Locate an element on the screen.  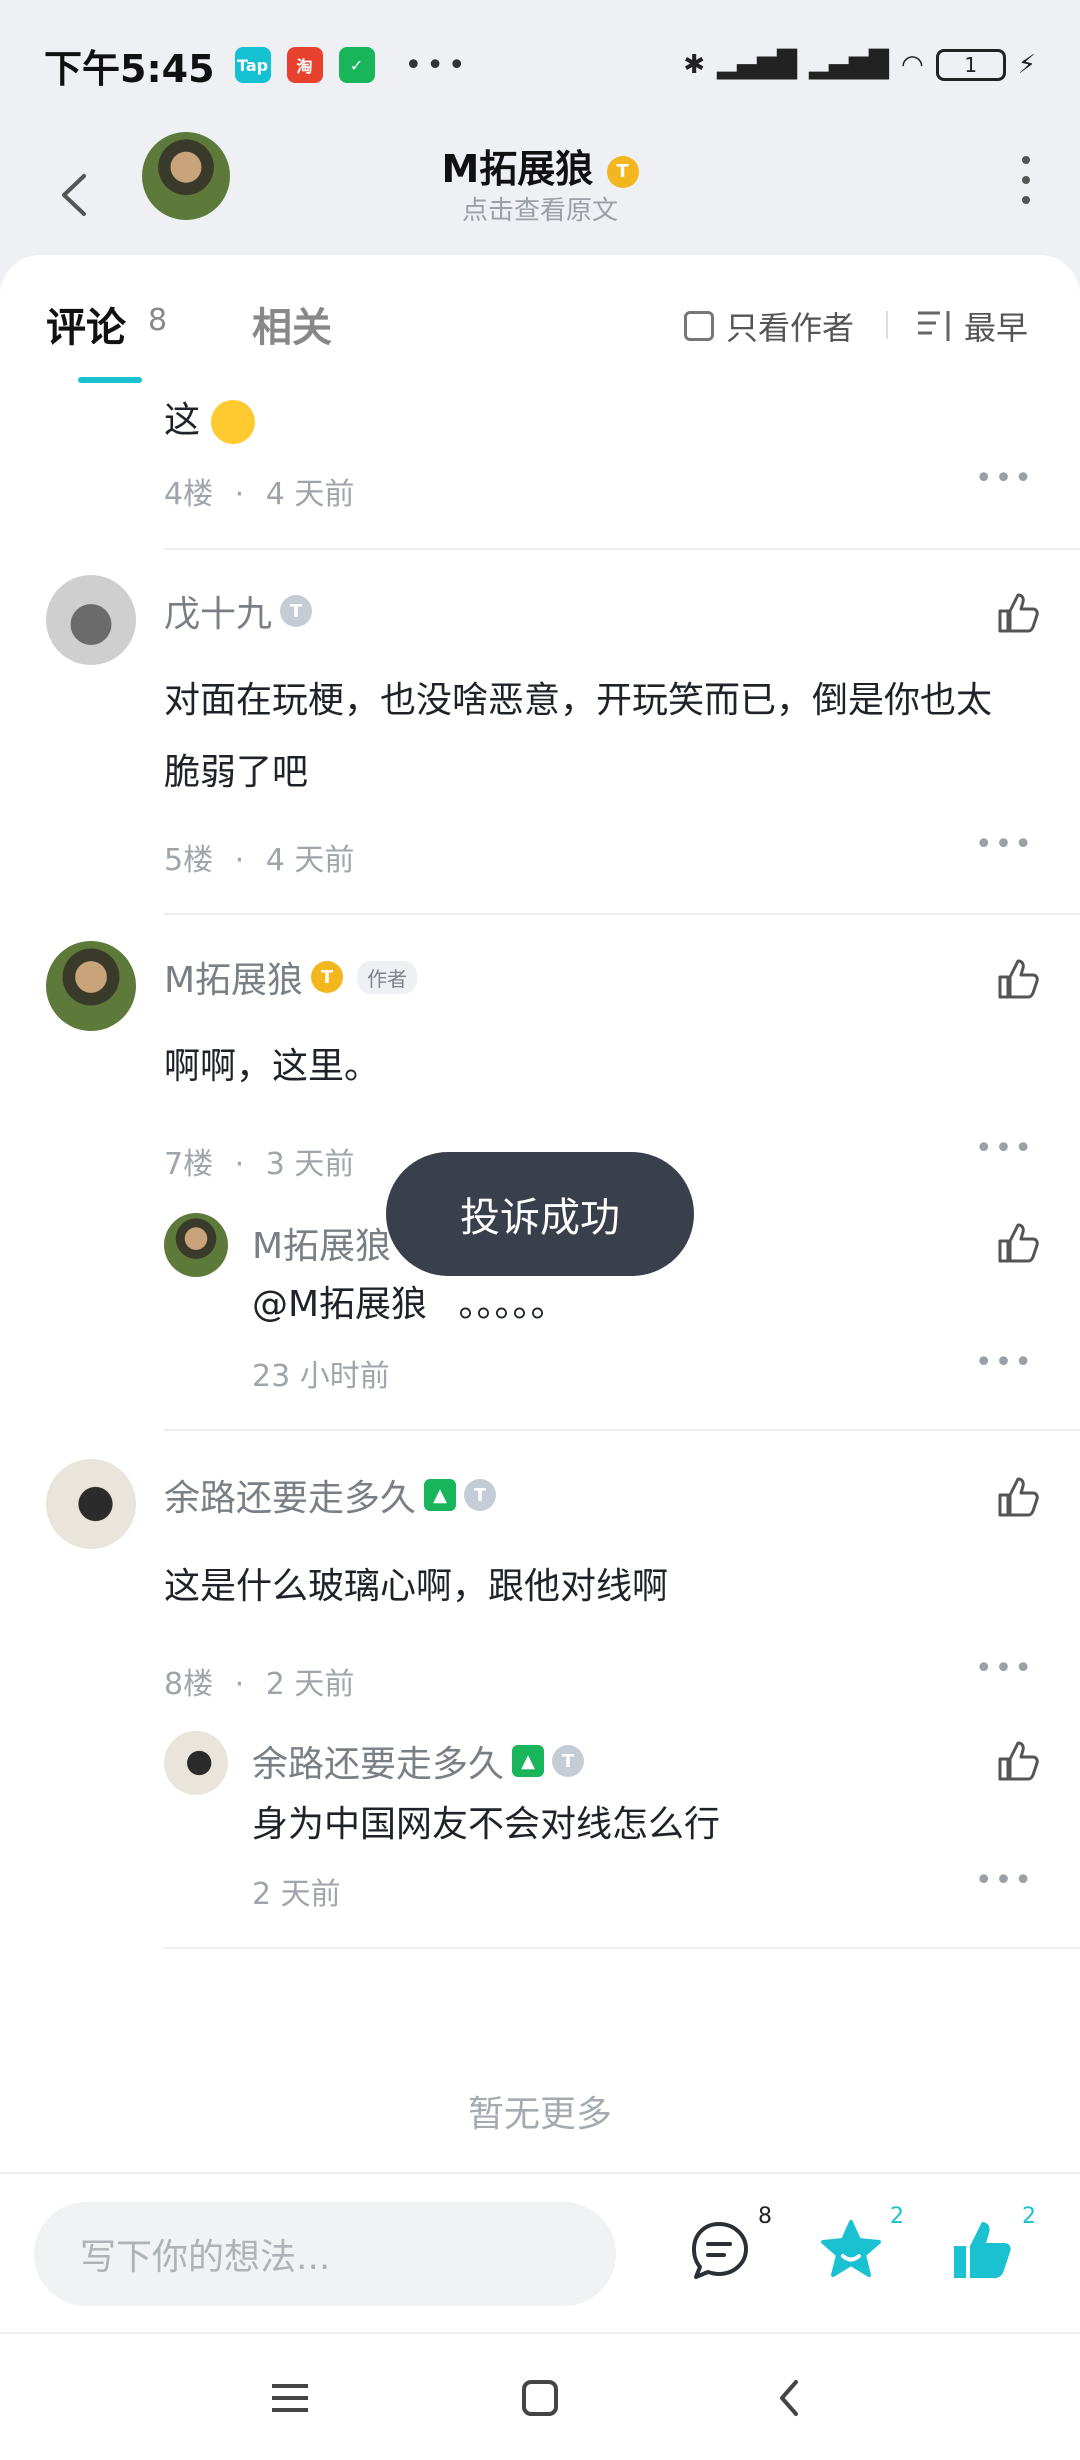
comment-button: 8 is located at coordinates (728, 2245).